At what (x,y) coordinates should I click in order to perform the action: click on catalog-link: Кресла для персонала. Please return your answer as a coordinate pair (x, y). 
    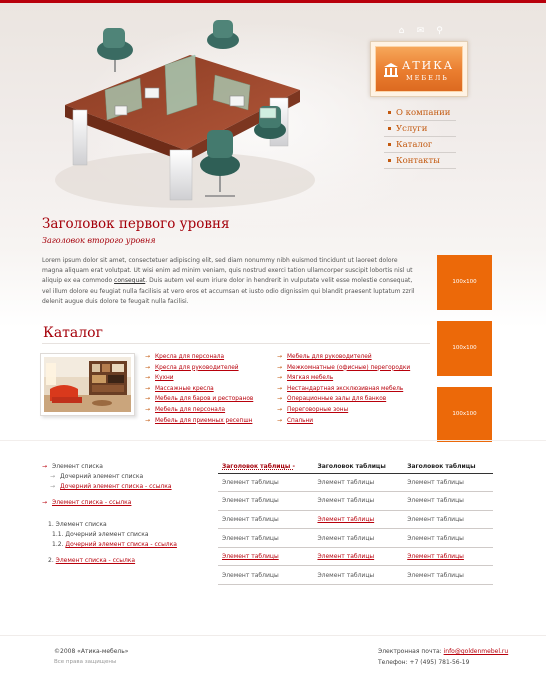
    Looking at the image, I should click on (189, 357).